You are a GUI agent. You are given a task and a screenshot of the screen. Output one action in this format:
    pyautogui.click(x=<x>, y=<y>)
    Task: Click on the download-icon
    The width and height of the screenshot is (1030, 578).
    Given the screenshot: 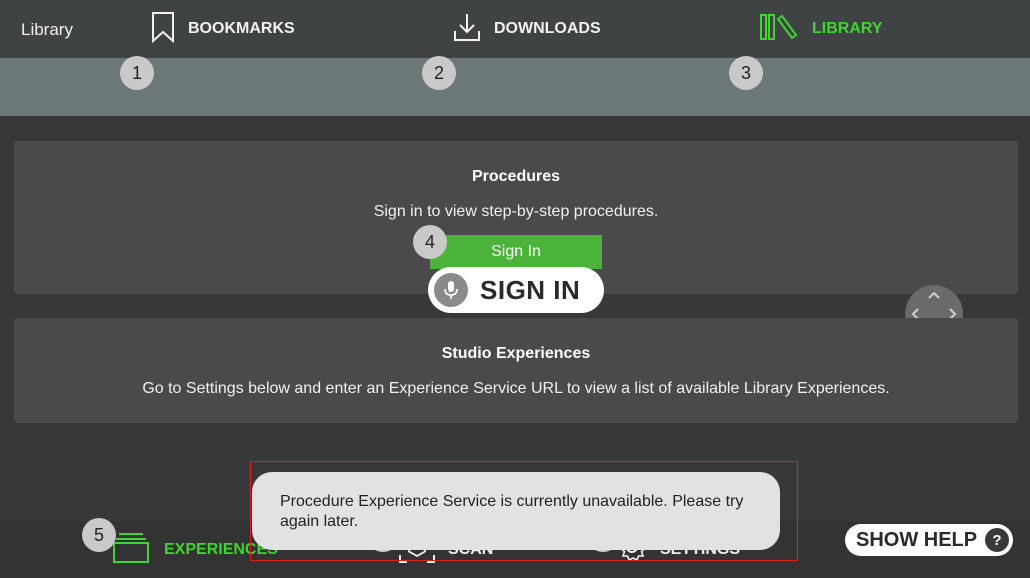 What is the action you would take?
    pyautogui.click(x=467, y=29)
    